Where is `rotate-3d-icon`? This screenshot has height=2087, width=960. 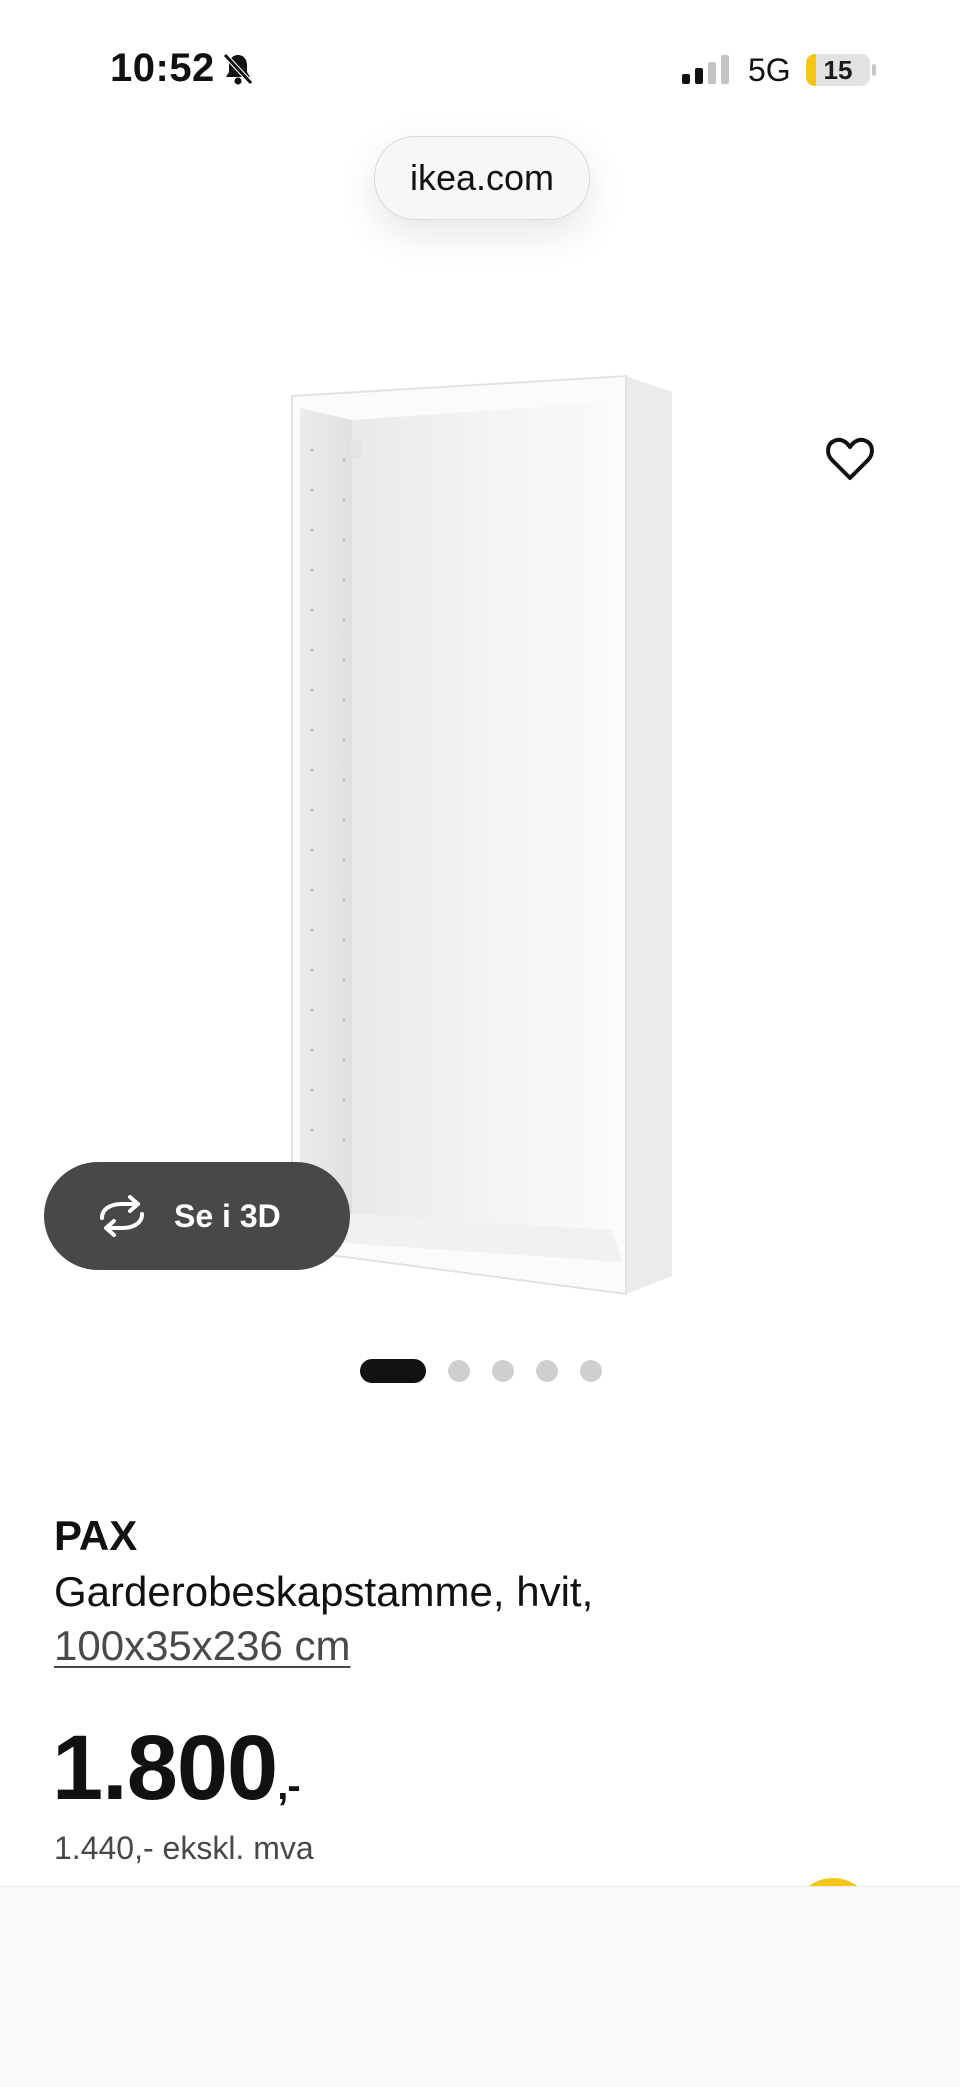 rotate-3d-icon is located at coordinates (122, 1216).